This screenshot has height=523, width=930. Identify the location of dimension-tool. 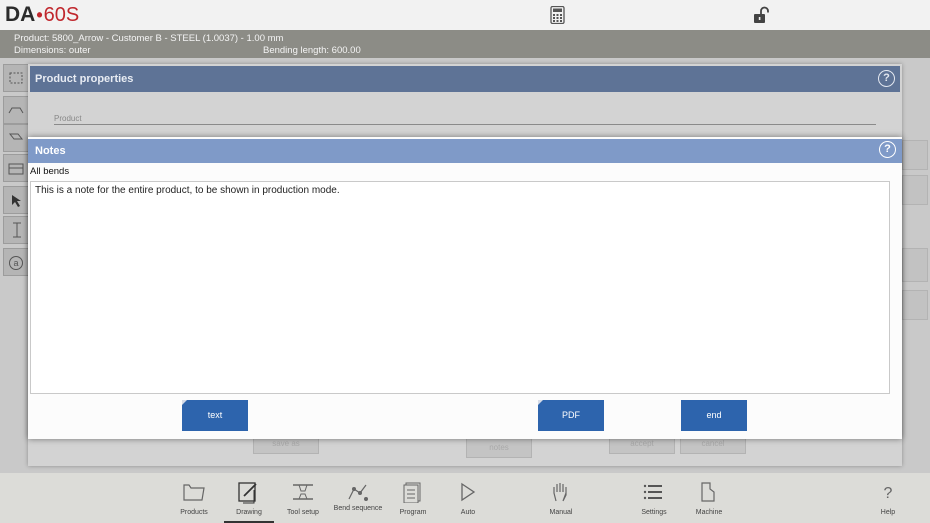
(16, 230).